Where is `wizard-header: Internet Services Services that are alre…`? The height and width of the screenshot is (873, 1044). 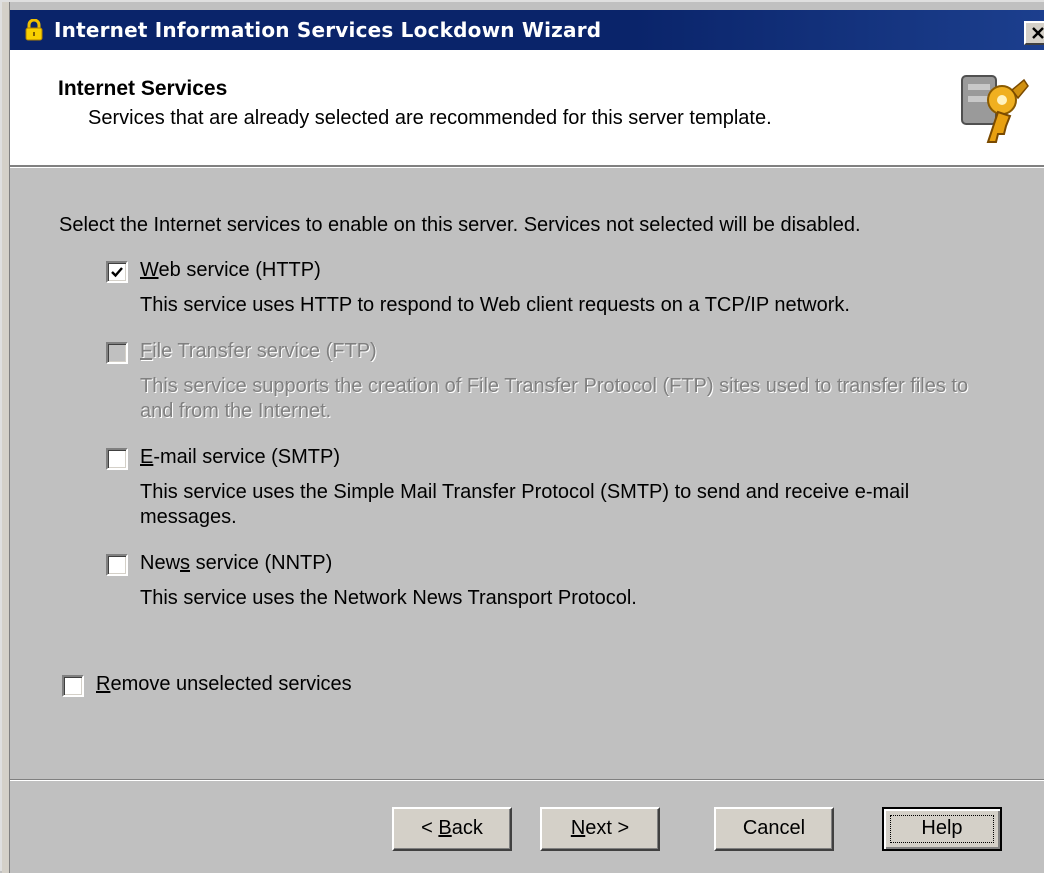 wizard-header: Internet Services Services that are alre… is located at coordinates (527, 109).